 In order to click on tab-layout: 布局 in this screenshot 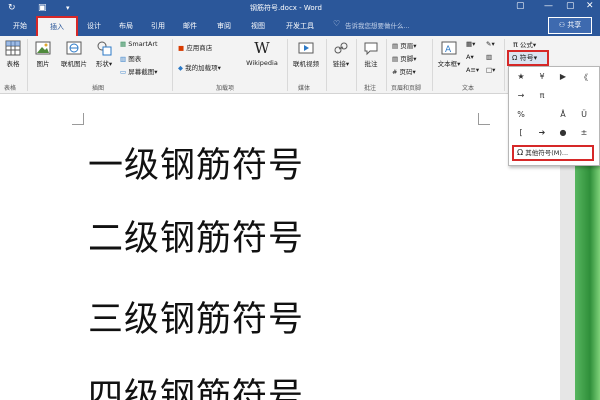, I will do `click(126, 27)`.